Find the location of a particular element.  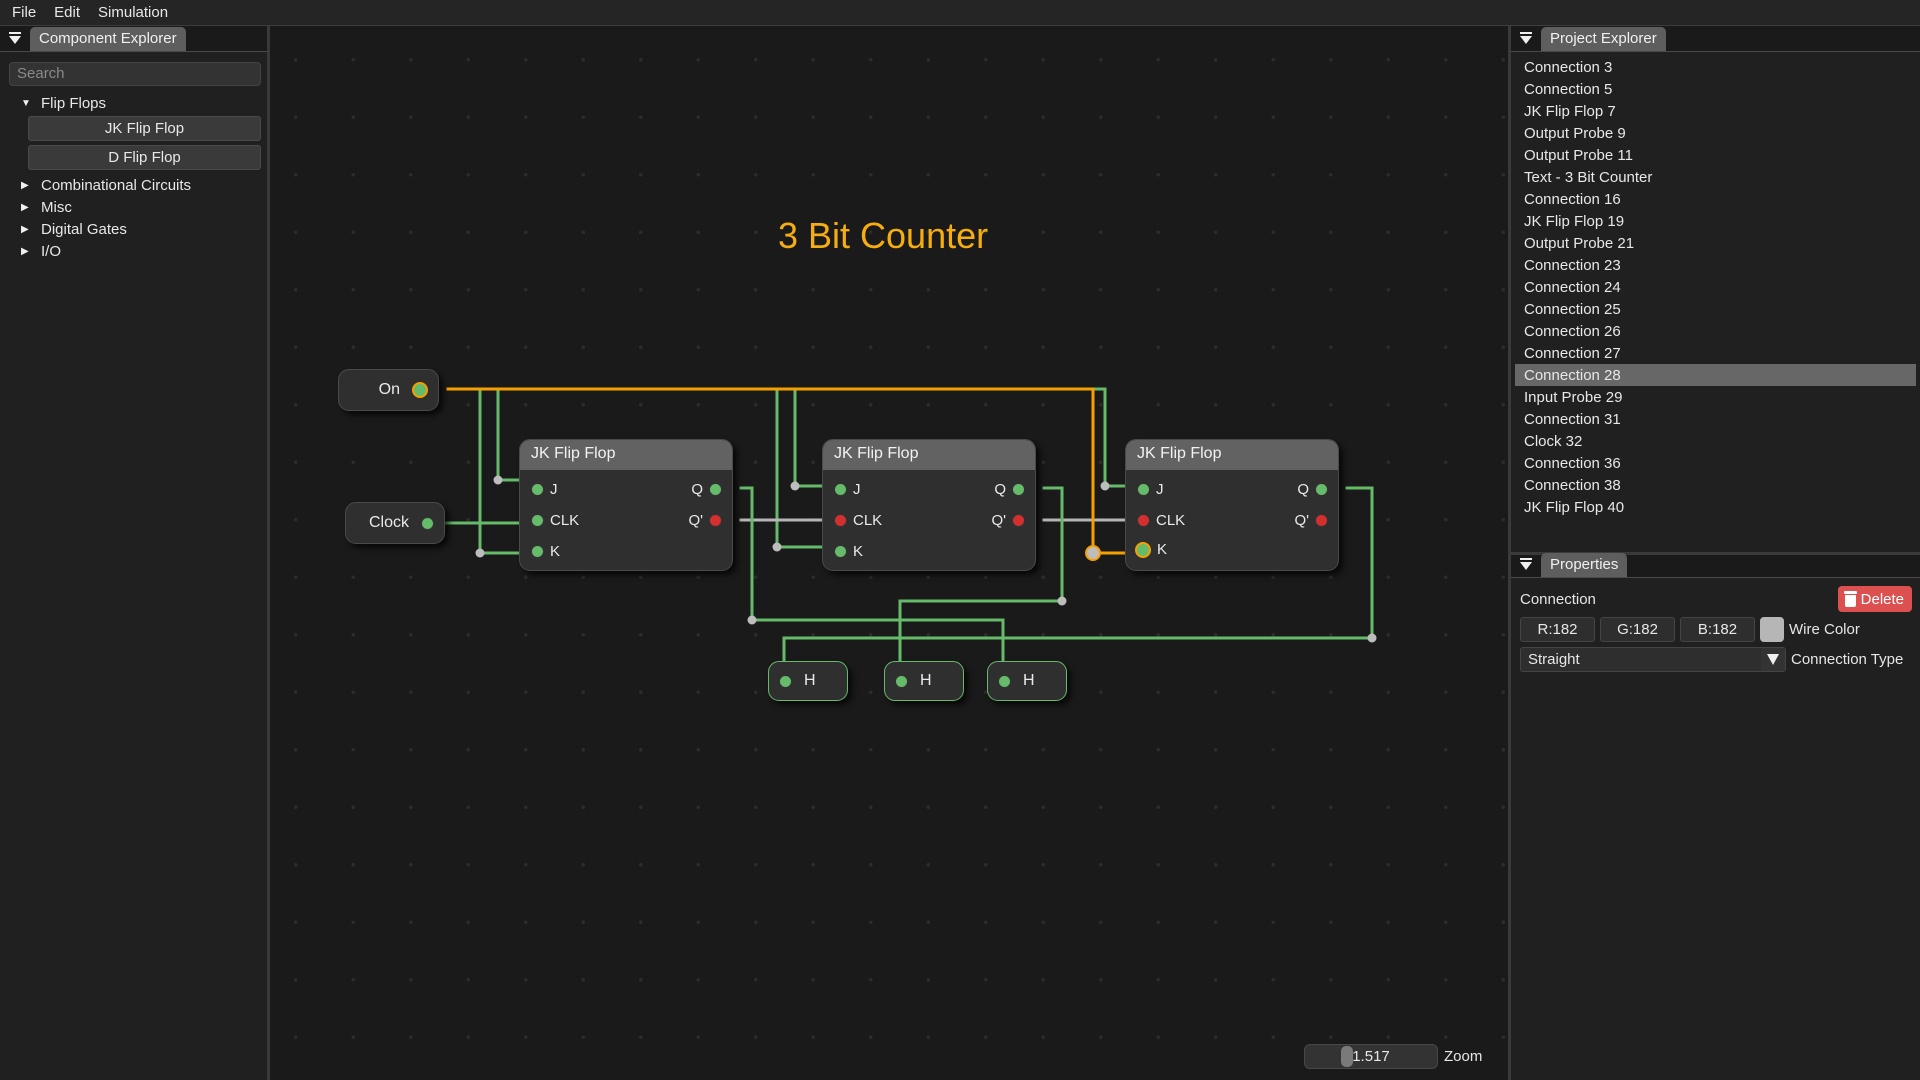

zoom-control: 1.517 Zoom is located at coordinates (1393, 1056).